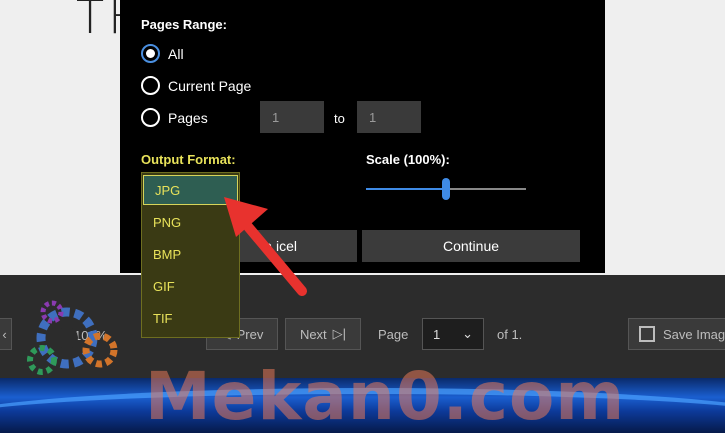 The height and width of the screenshot is (433, 725). Describe the element at coordinates (453, 334) in the screenshot. I see `page-select: 1 ⌄` at that location.